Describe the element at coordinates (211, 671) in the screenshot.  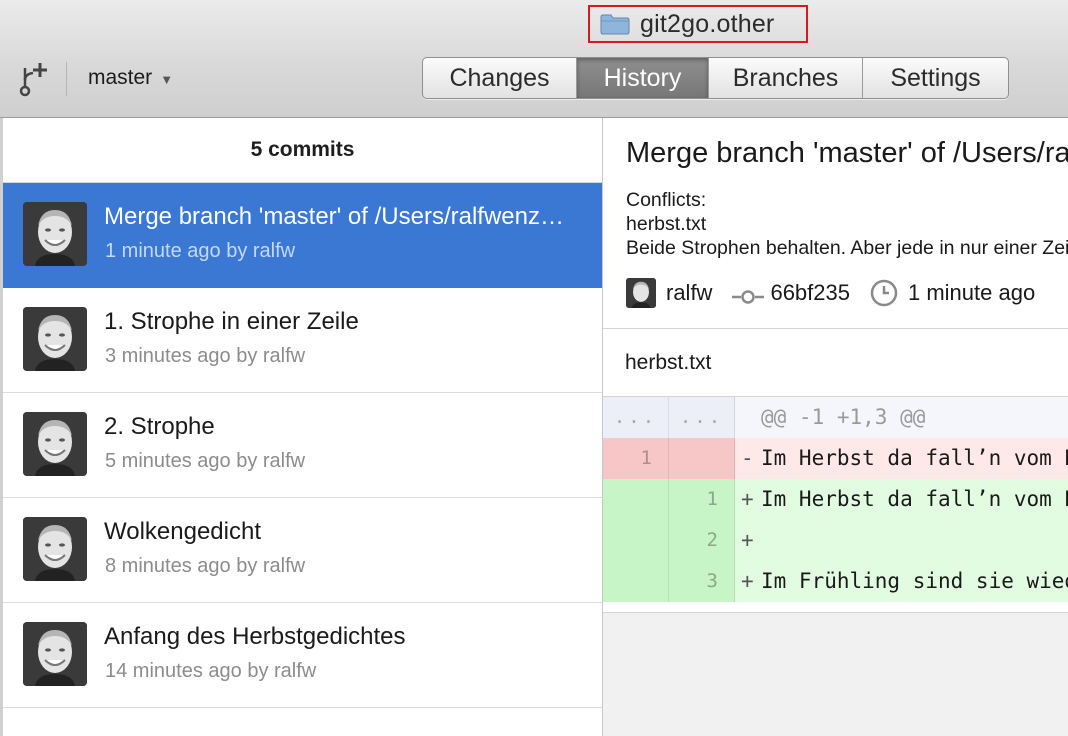
I see `commit-meta: 14 minutes ago by ralfw` at that location.